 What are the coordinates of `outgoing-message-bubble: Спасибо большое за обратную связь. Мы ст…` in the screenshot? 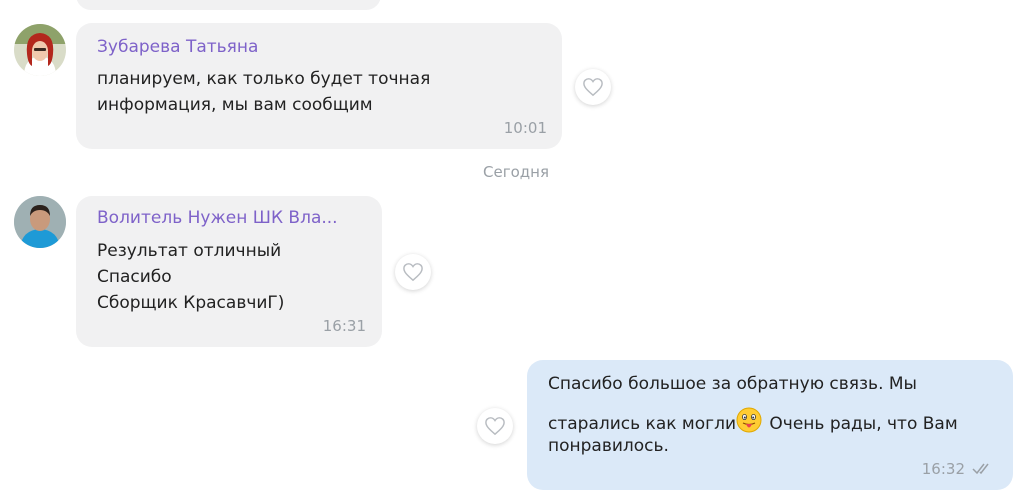 It's located at (770, 425).